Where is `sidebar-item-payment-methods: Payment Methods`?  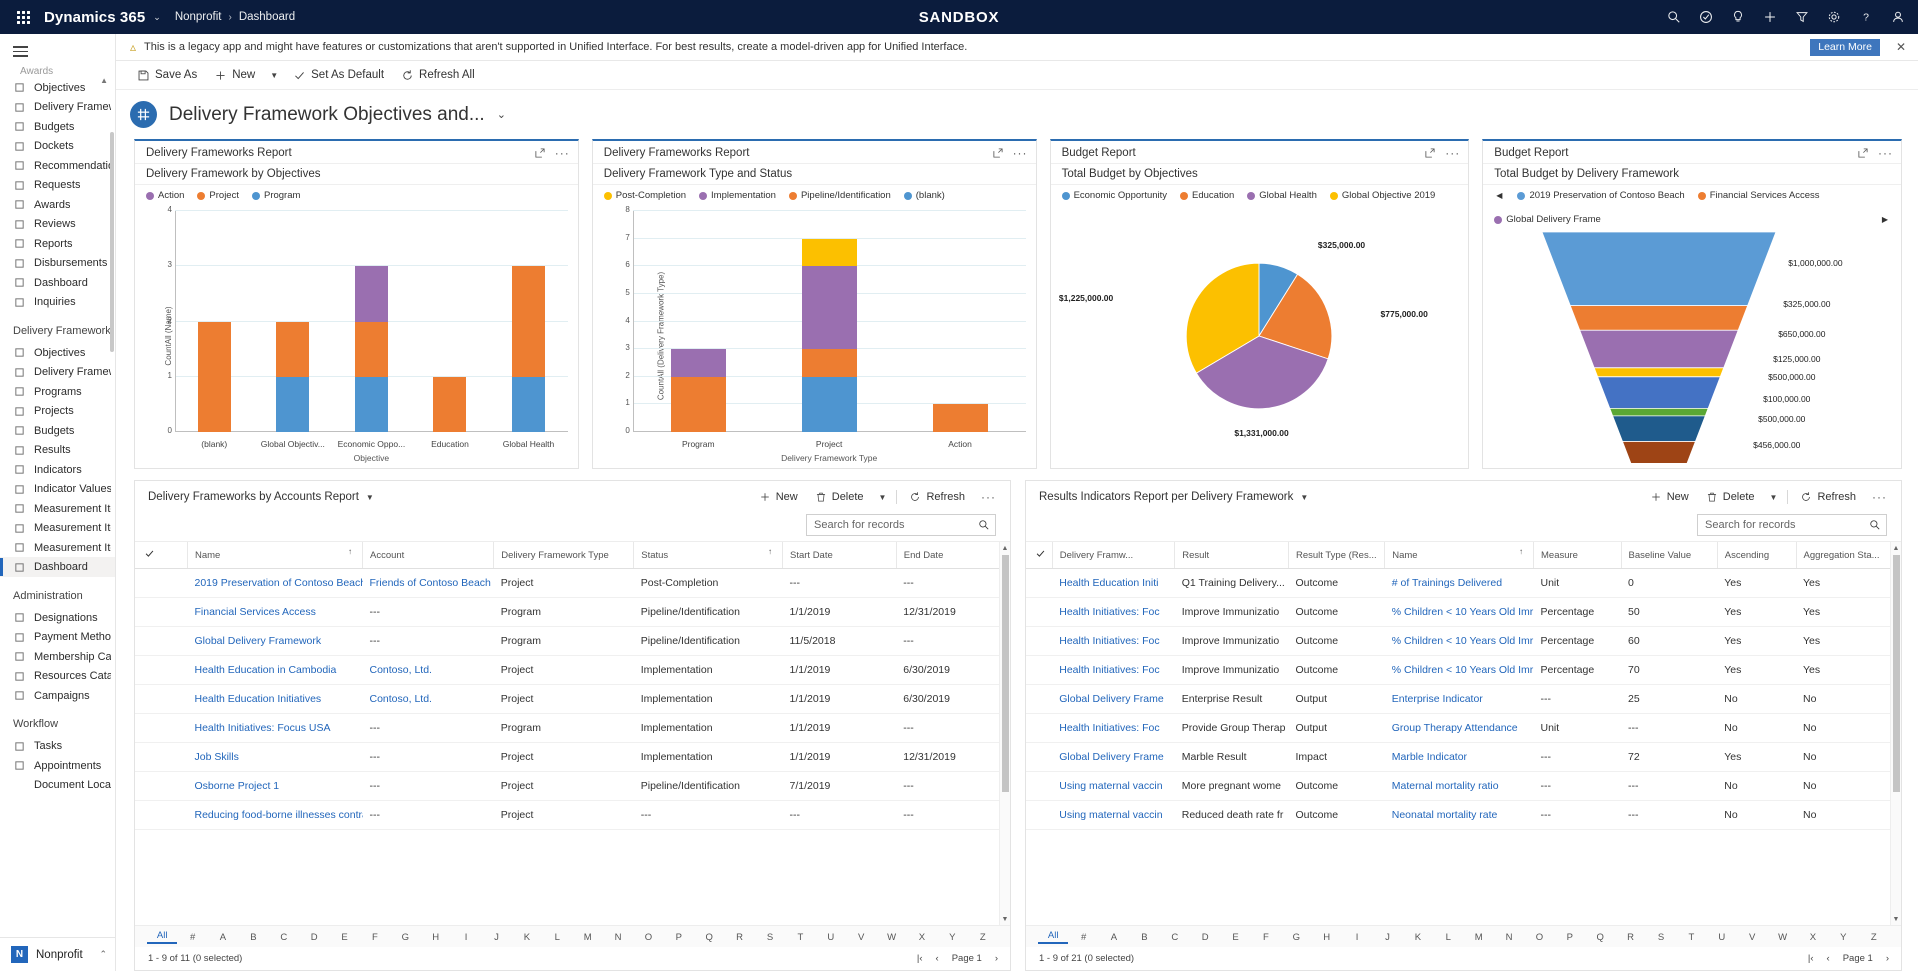 sidebar-item-payment-methods: Payment Methods is located at coordinates (57, 637).